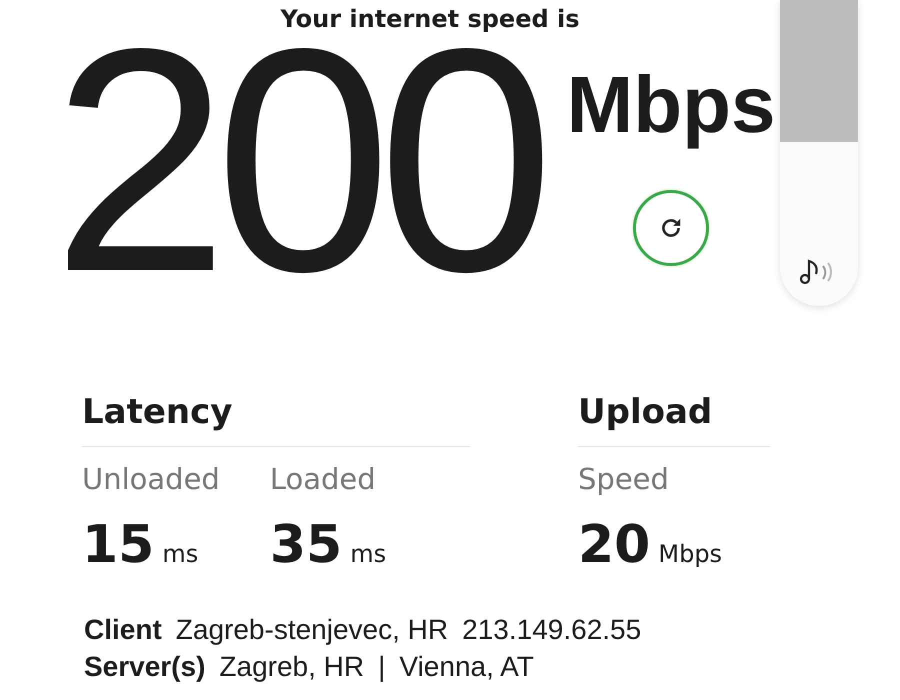 Image resolution: width=900 pixels, height=700 pixels. What do you see at coordinates (151, 479) in the screenshot?
I see `metric-label: Unloaded` at bounding box center [151, 479].